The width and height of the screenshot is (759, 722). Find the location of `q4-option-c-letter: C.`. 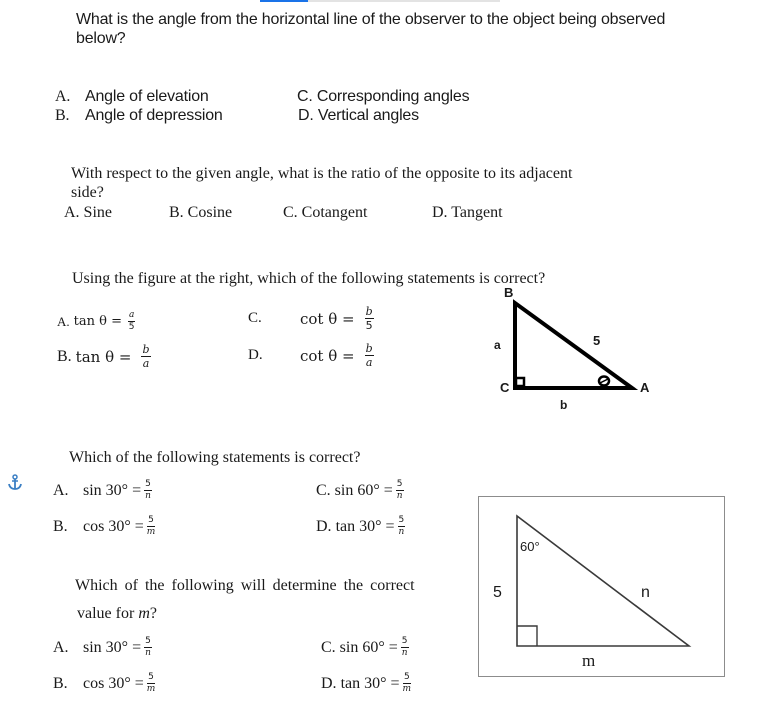

q4-option-c-letter: C. is located at coordinates (323, 490).